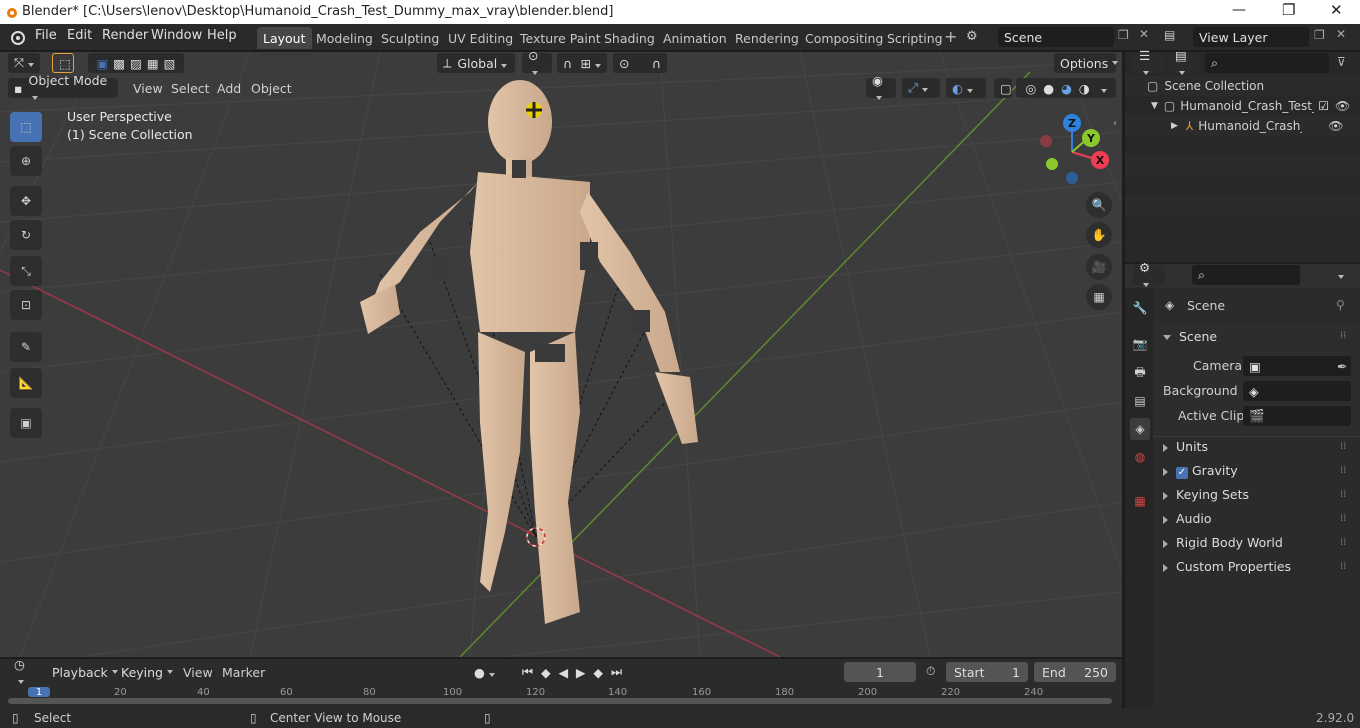 Image resolution: width=1360 pixels, height=728 pixels. What do you see at coordinates (1297, 391) in the screenshot?
I see `background-field: ◈` at bounding box center [1297, 391].